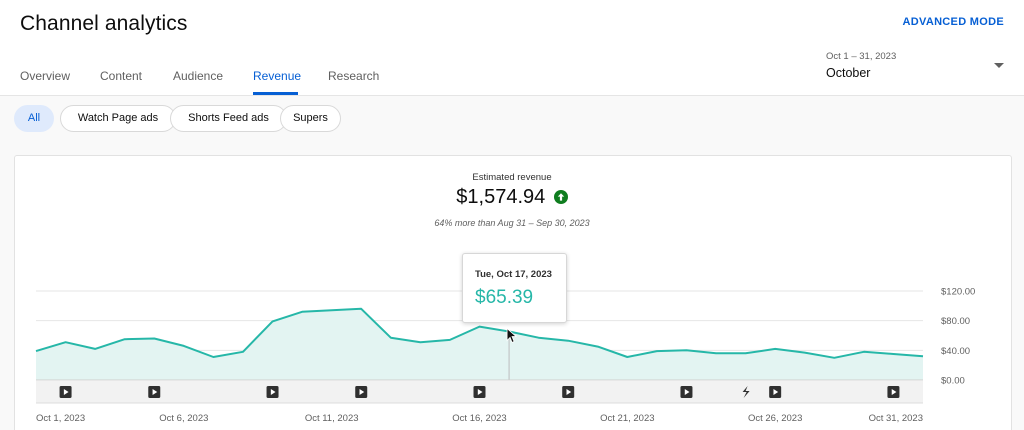  I want to click on y-tick-label: $120.00, so click(958, 292).